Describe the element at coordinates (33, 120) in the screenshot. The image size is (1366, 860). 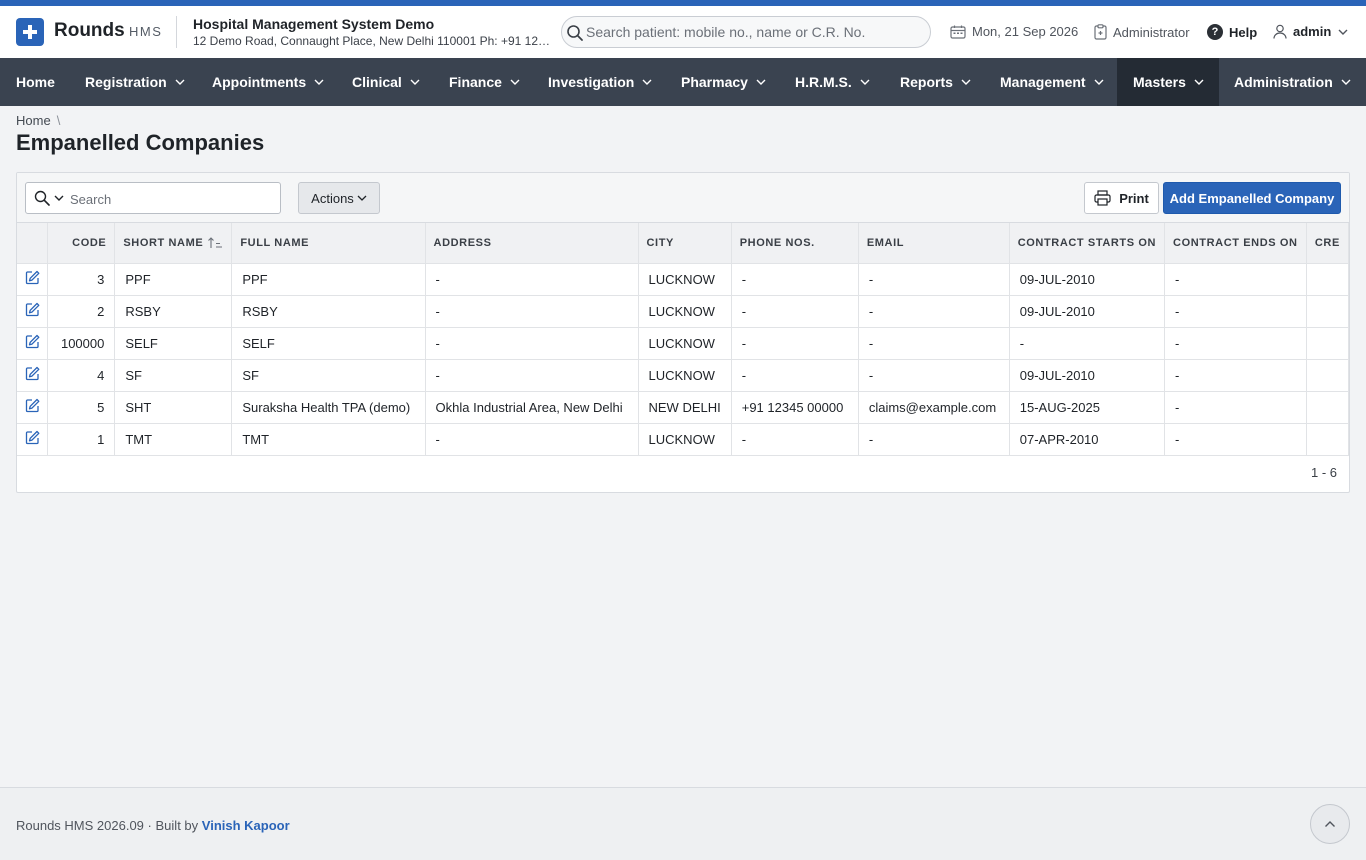
I see `breadcrumb-home: Home` at that location.